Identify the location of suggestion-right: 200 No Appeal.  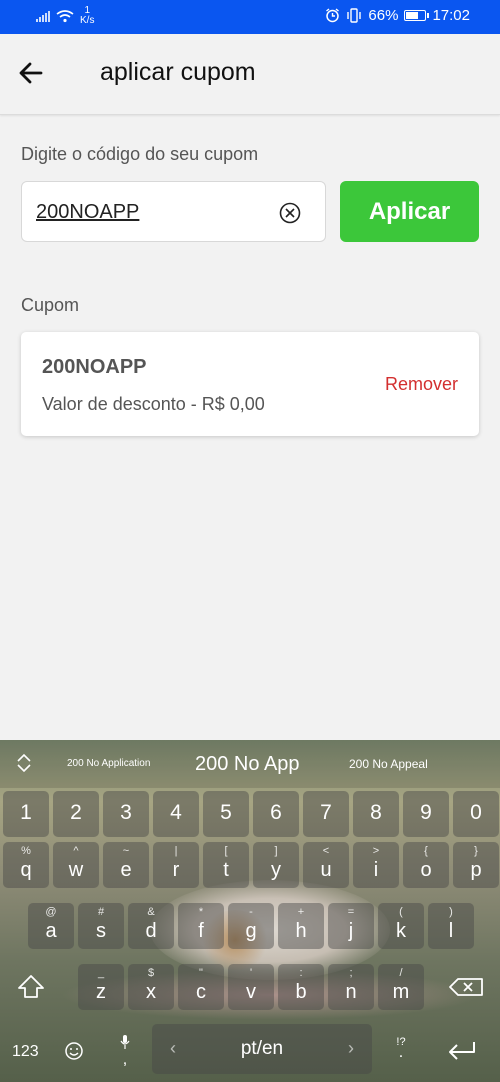
(388, 764).